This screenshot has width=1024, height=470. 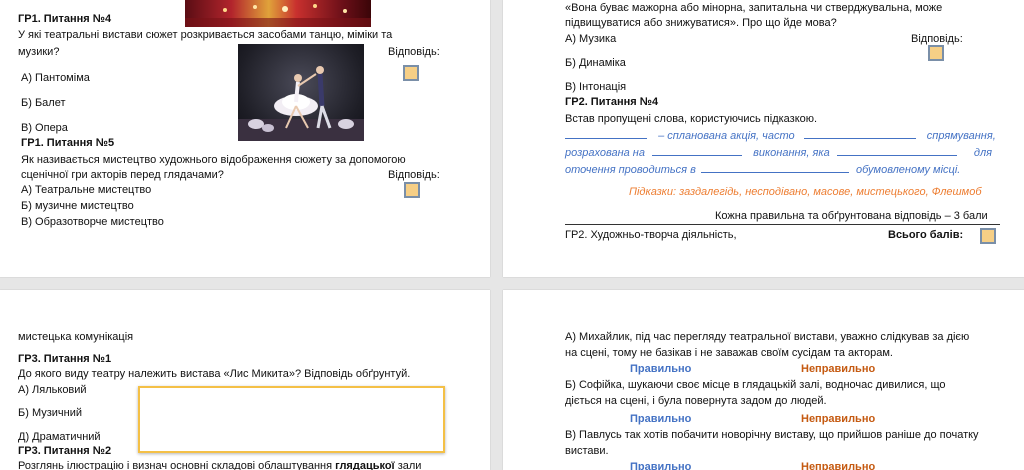 I want to click on item-b-wrong: Неправильно, so click(x=838, y=419).